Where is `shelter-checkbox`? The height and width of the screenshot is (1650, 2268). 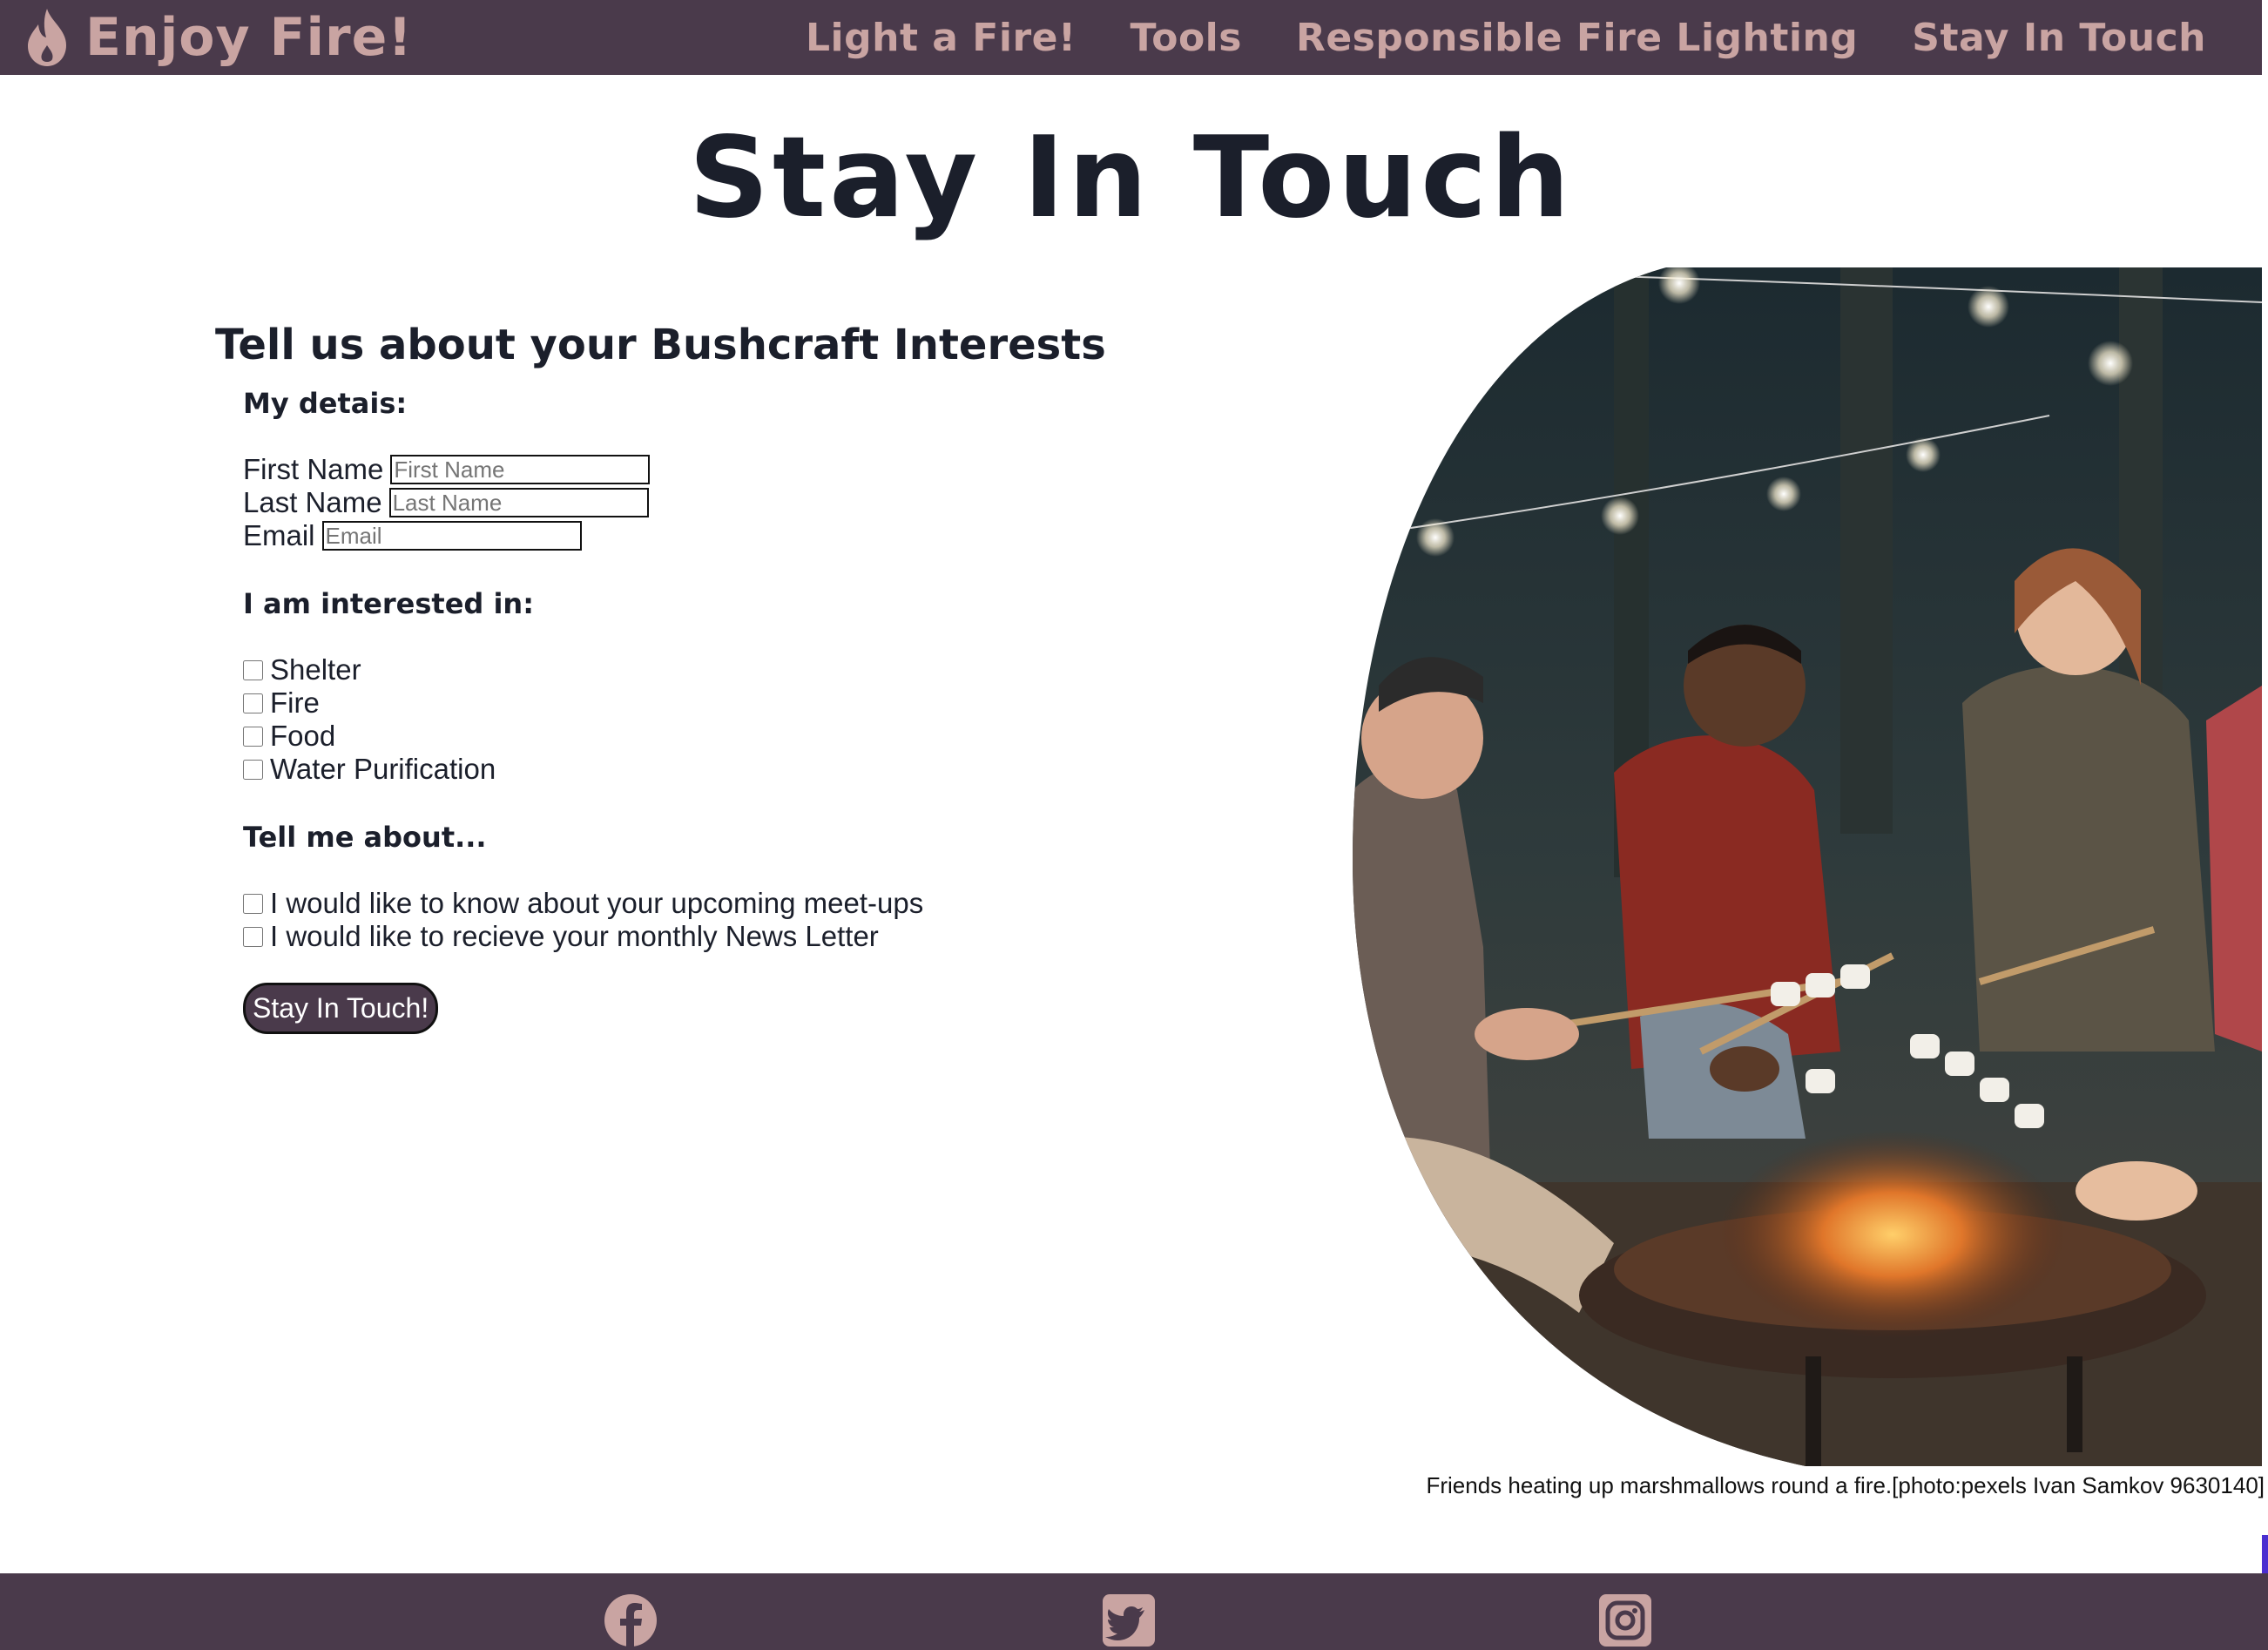 shelter-checkbox is located at coordinates (253, 669).